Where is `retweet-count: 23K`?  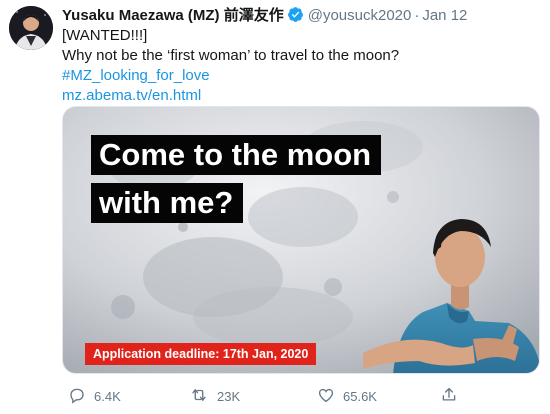
retweet-count: 23K is located at coordinates (229, 396).